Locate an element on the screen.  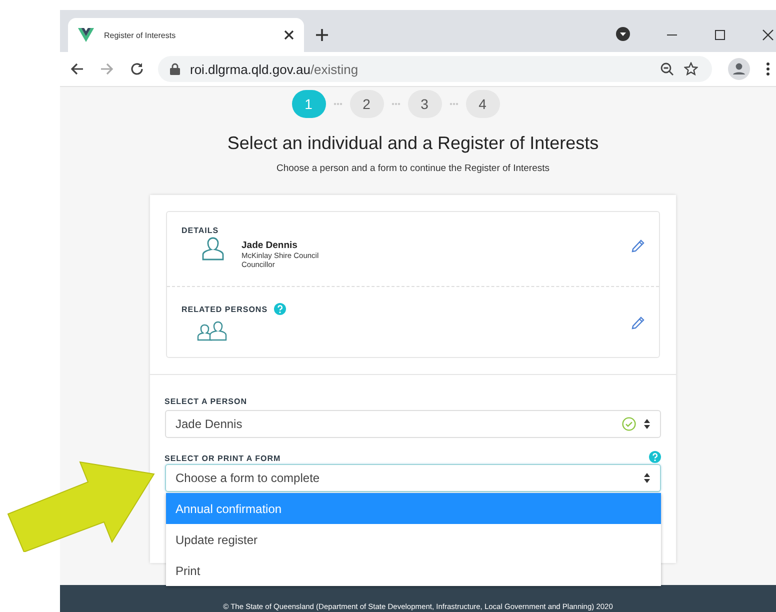
step-indicator: 2 is located at coordinates (367, 104).